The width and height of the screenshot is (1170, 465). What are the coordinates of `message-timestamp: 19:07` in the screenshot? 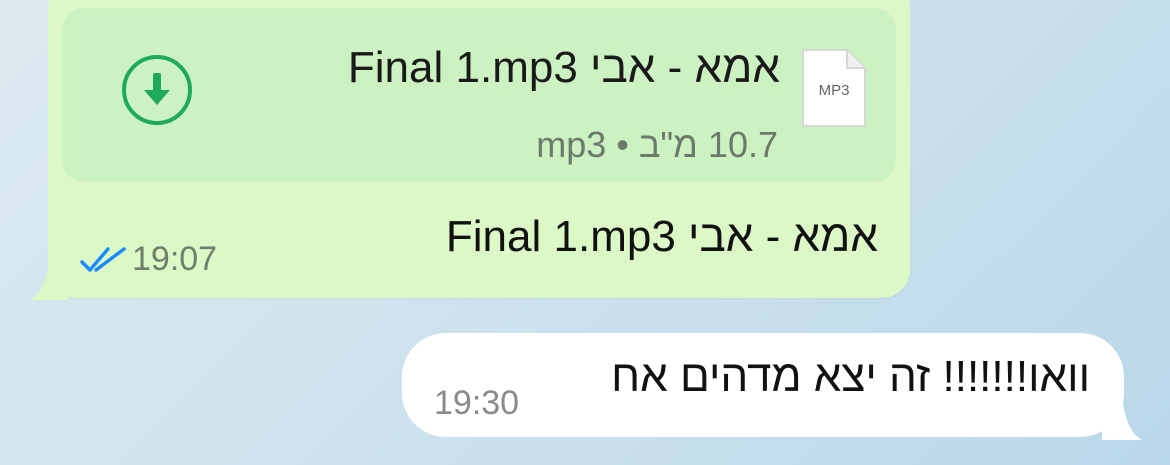 It's located at (175, 259).